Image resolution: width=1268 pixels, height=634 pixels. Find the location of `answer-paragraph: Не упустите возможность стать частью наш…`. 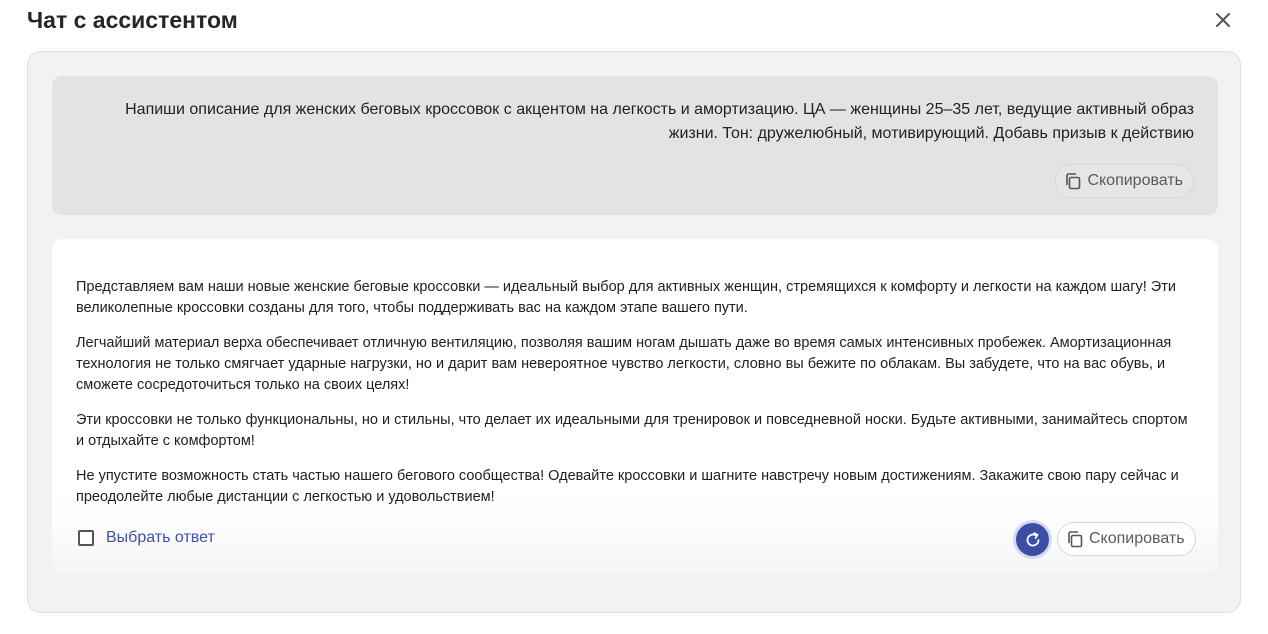

answer-paragraph: Не упустите возможность стать частью наш… is located at coordinates (627, 486).